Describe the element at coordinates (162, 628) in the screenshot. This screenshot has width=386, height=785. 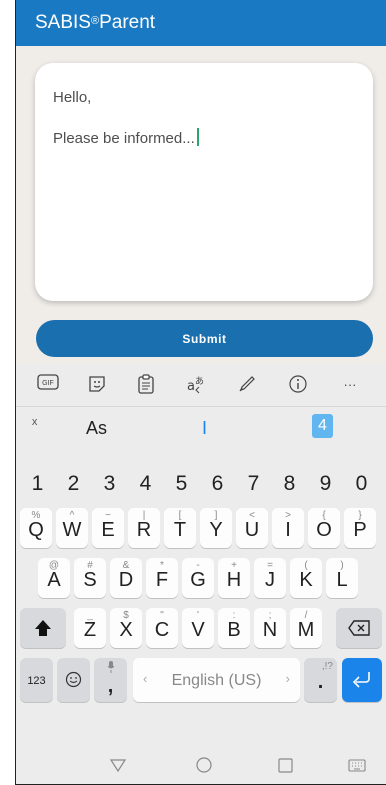
I see `key-c: " C` at that location.